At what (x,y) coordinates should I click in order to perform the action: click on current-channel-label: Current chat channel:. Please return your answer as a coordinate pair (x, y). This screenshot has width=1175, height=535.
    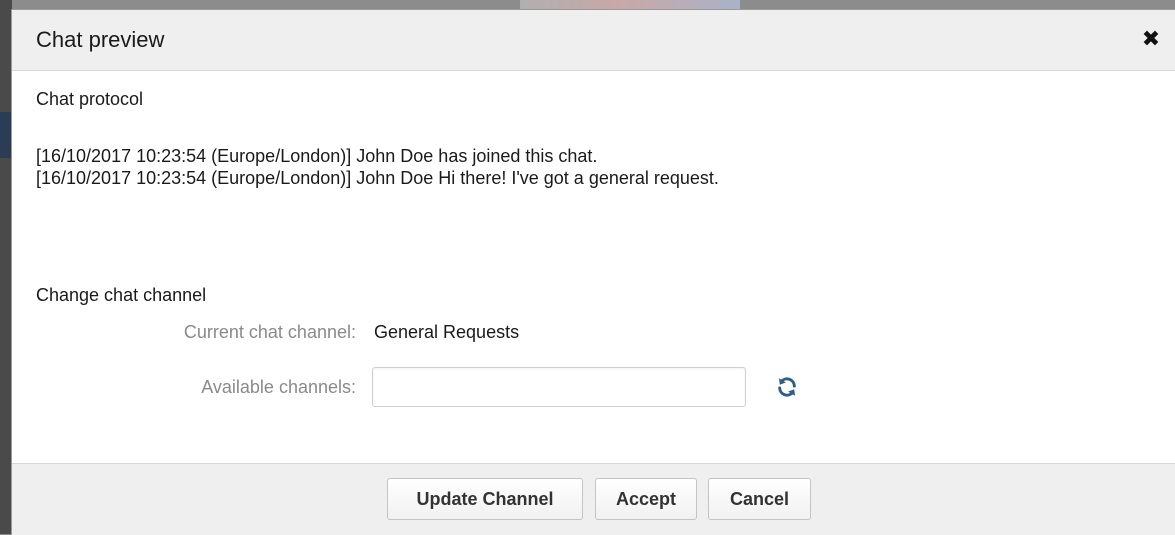
    Looking at the image, I should click on (269, 332).